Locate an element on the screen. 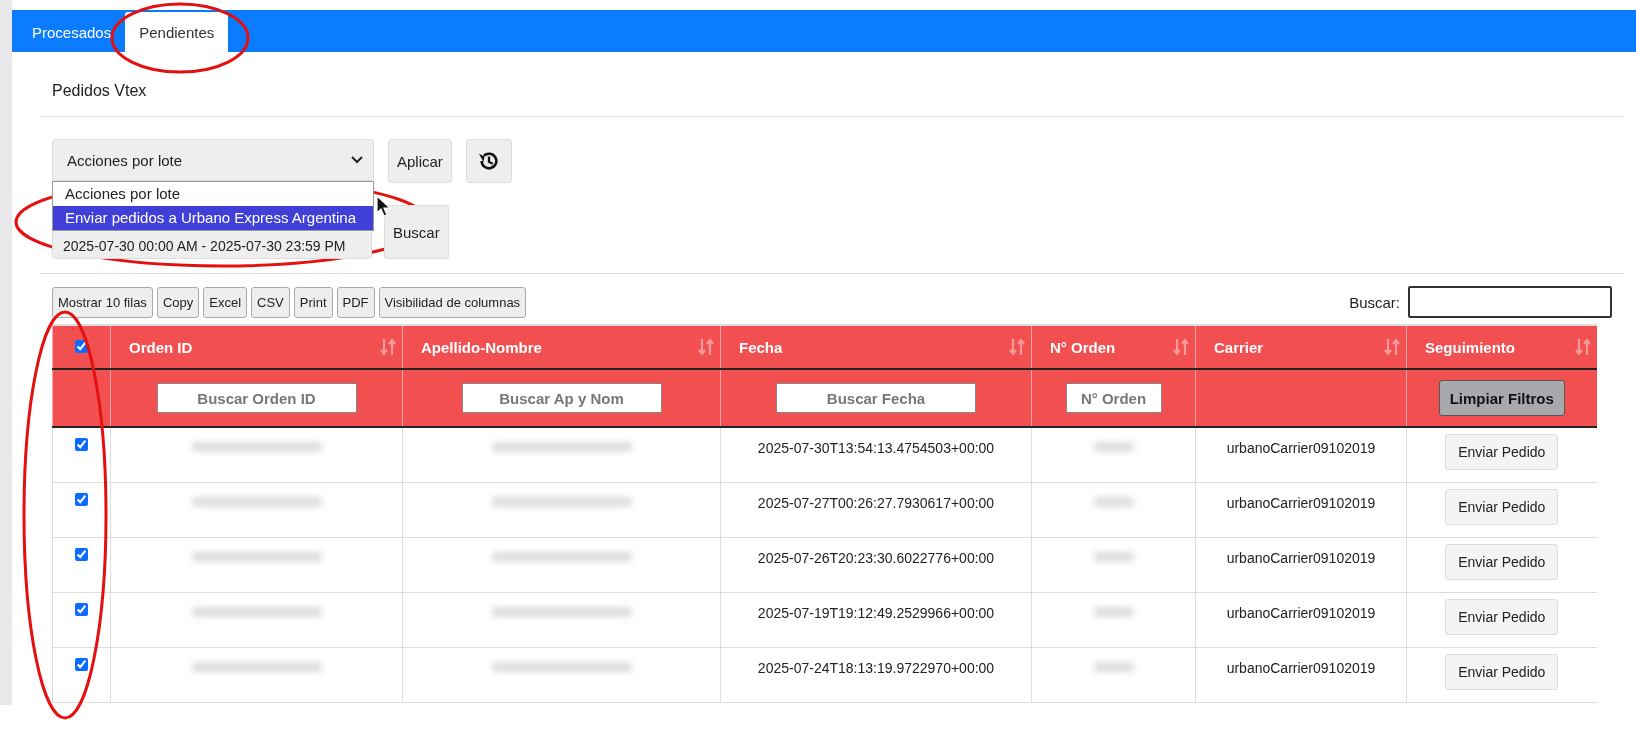 This screenshot has width=1636, height=736. filter-field: N° Orden is located at coordinates (1113, 398).